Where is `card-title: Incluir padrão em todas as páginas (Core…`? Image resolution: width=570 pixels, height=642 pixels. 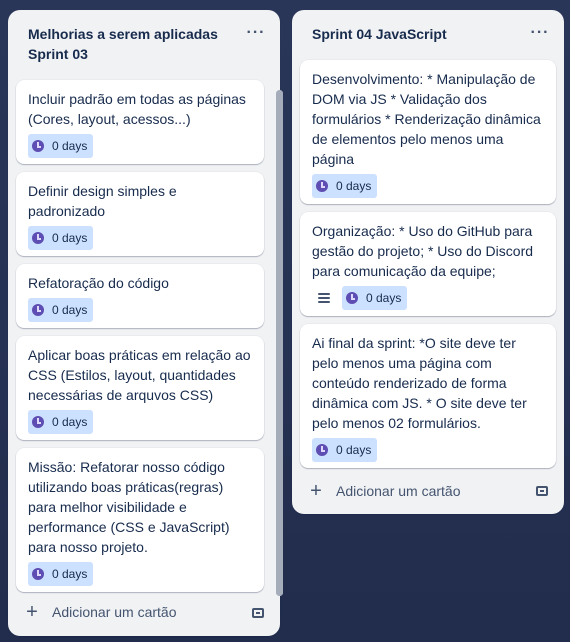
card-title: Incluir padrão em todas as páginas (Core… is located at coordinates (137, 109).